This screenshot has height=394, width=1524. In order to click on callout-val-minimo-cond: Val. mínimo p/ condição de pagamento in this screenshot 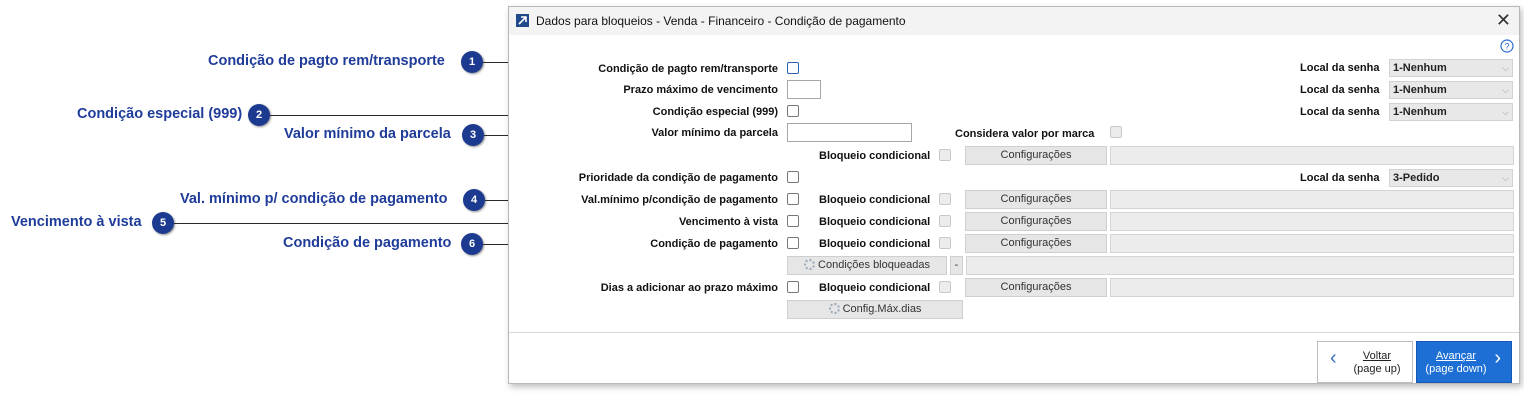, I will do `click(314, 199)`.